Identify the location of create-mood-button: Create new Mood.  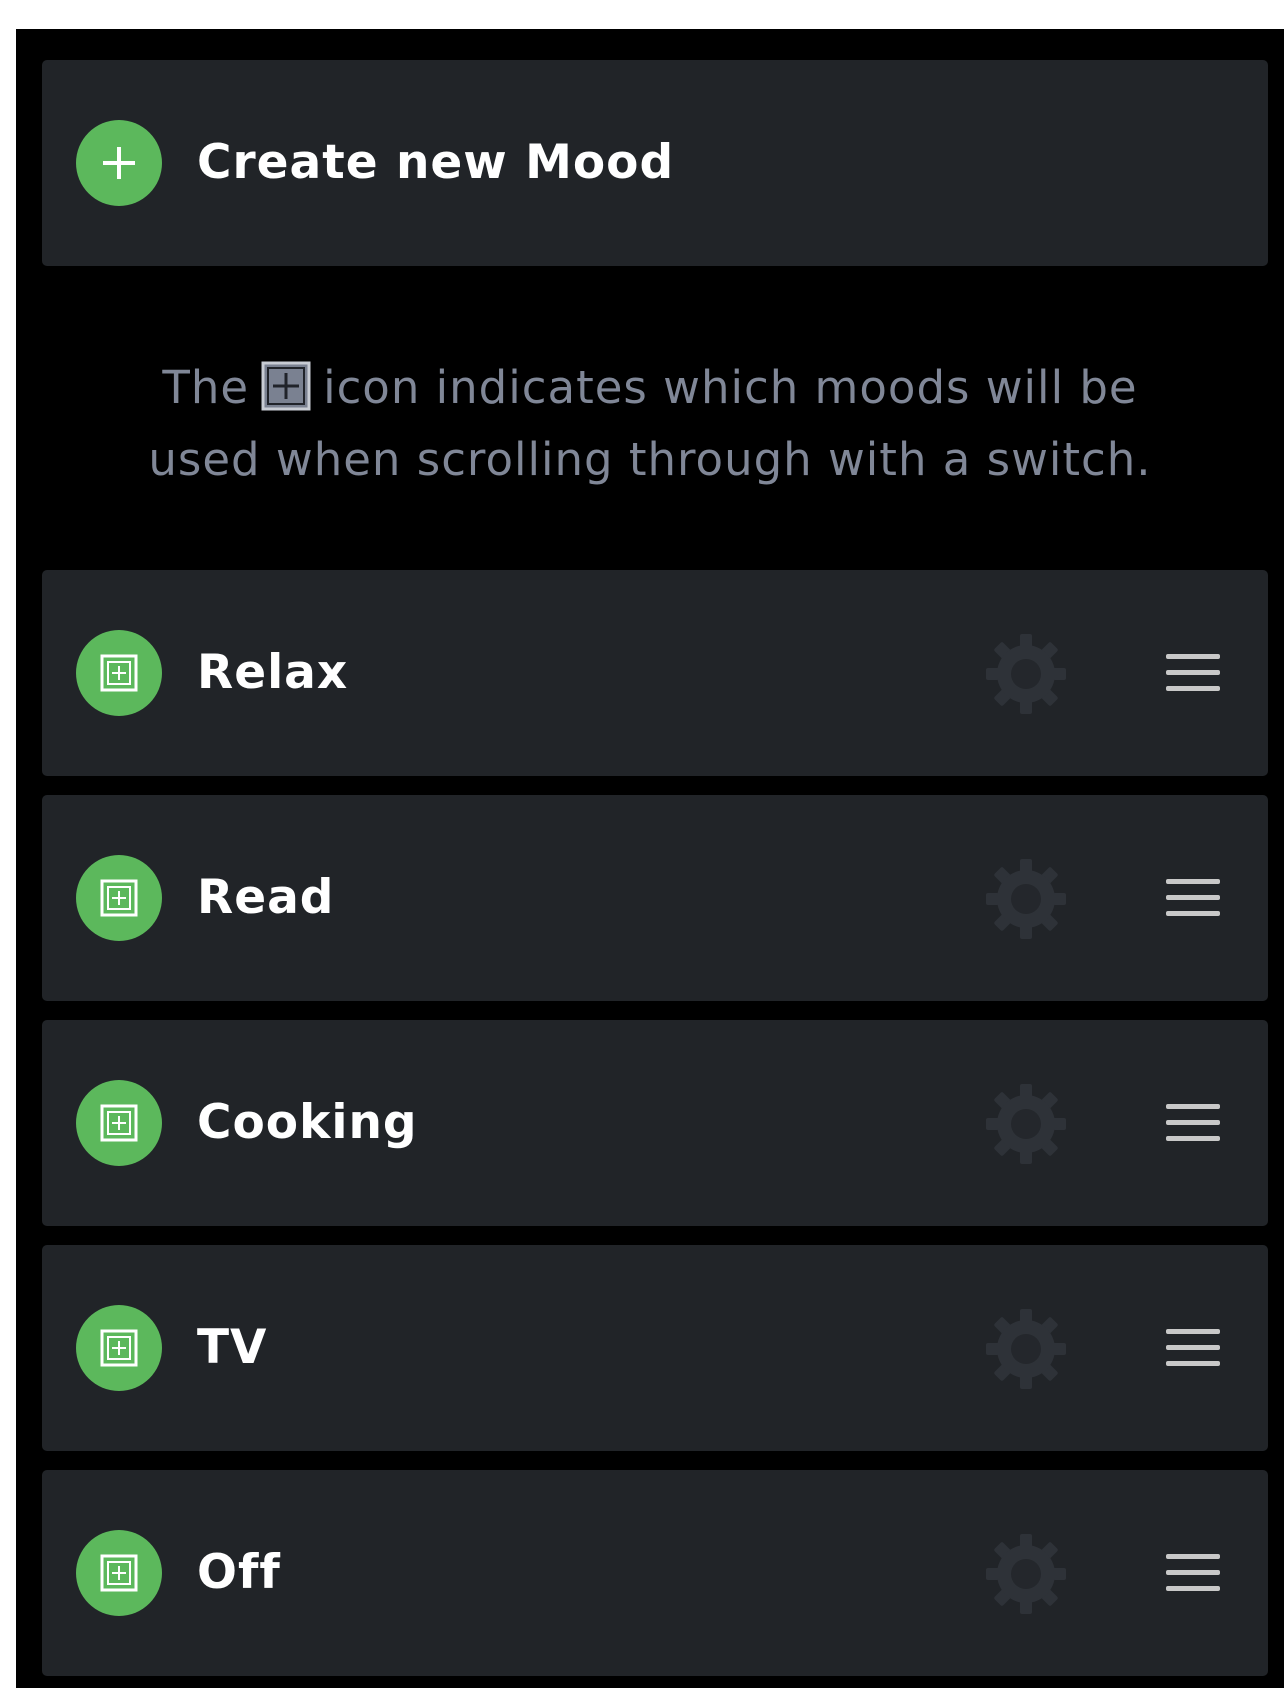
(655, 163).